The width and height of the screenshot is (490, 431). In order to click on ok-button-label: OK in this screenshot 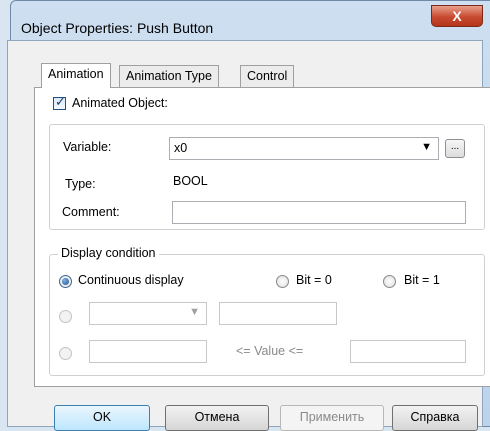, I will do `click(102, 417)`.